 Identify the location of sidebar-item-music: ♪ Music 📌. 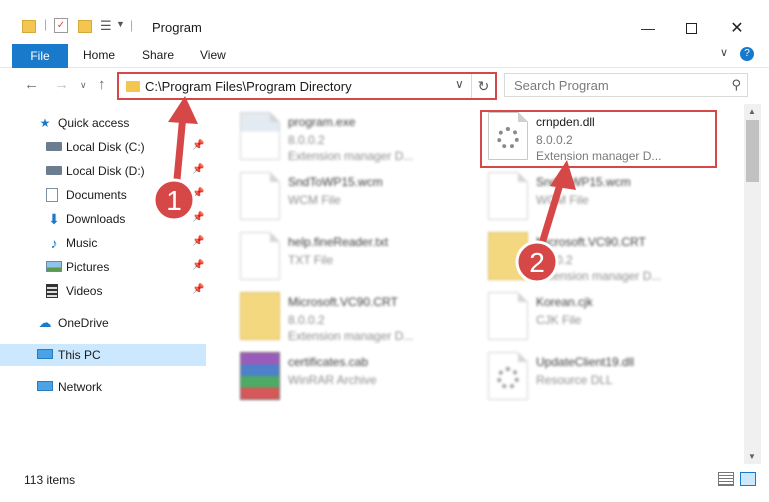
(103, 243).